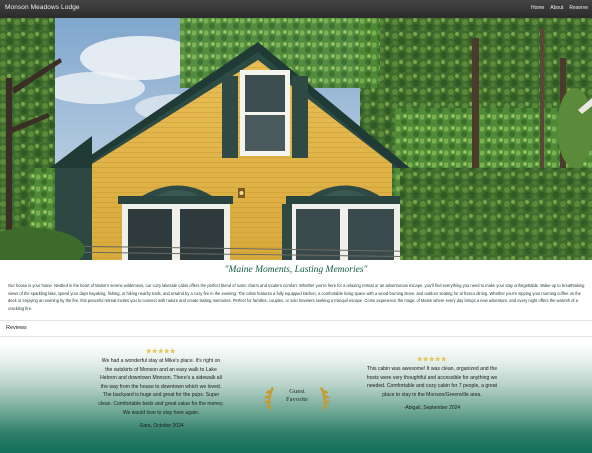 The image size is (592, 453). Describe the element at coordinates (16, 328) in the screenshot. I see `reviews-heading: Reviews` at that location.